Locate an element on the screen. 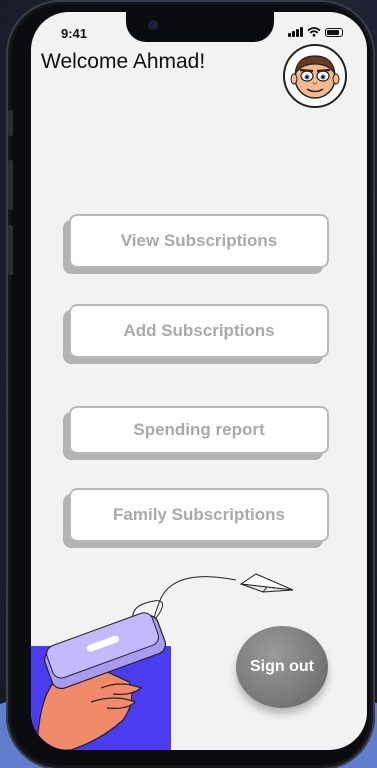  status-time: 9:41 is located at coordinates (74, 33).